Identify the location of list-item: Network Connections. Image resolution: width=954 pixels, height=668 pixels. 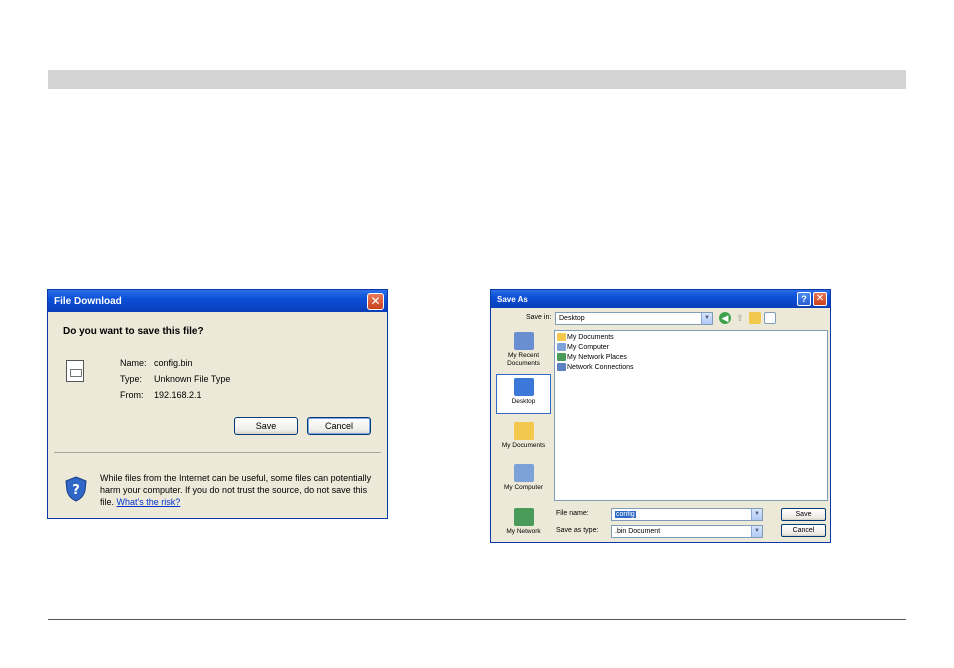
(595, 367).